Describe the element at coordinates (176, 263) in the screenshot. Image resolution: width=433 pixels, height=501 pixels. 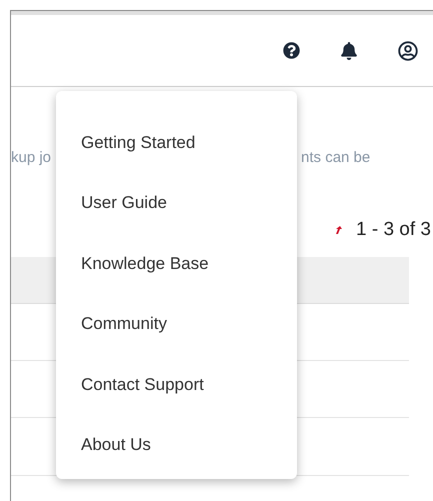
I see `menu-item: Knowledge Base` at that location.